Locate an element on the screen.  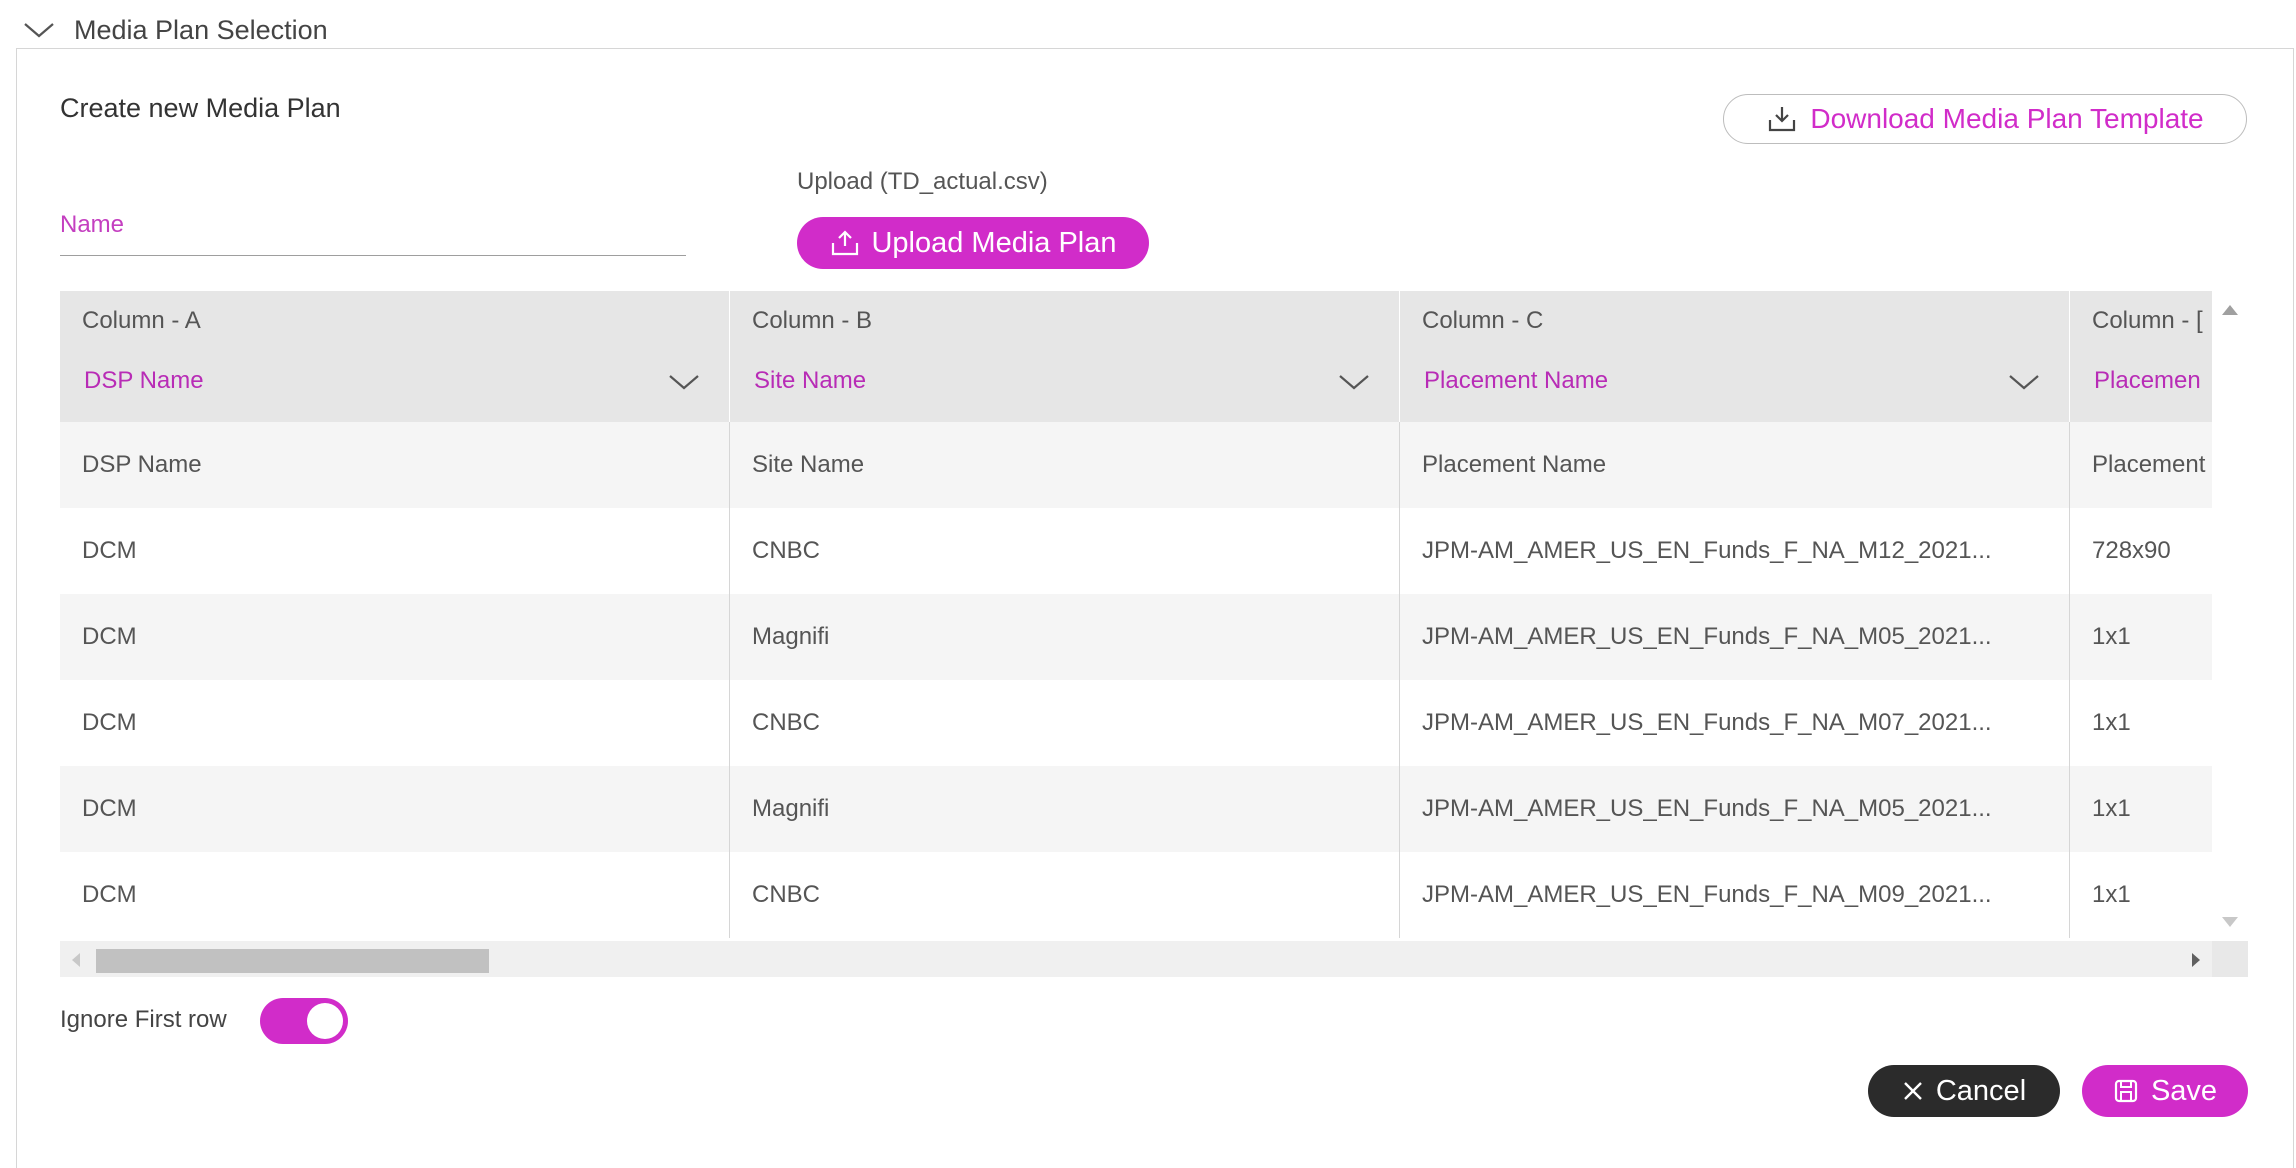
cancel-button: Cancel is located at coordinates (1964, 1091).